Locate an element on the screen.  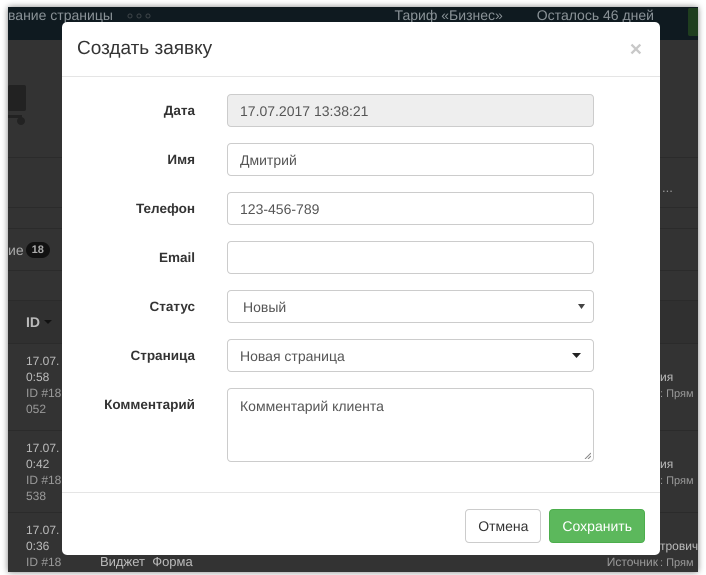
column-header: ID is located at coordinates (33, 322).